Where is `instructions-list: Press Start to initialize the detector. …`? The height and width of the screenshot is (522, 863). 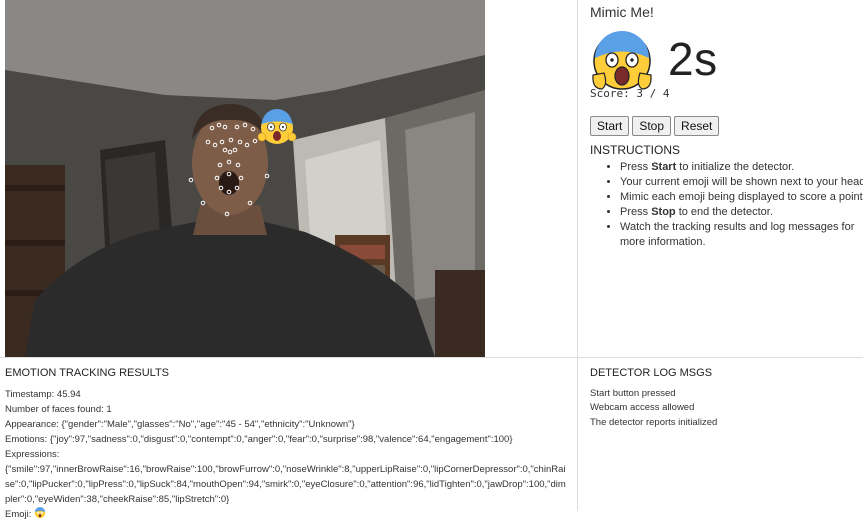 instructions-list: Press Start to initialize the detector. … is located at coordinates (733, 205).